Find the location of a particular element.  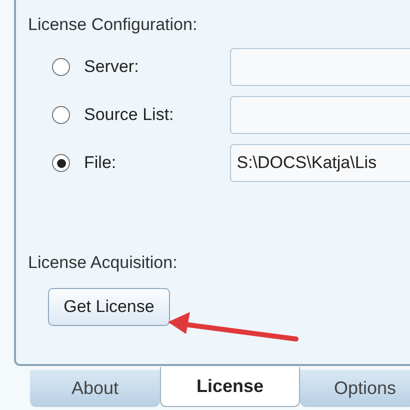

section-heading: License Configuration: is located at coordinates (113, 25).